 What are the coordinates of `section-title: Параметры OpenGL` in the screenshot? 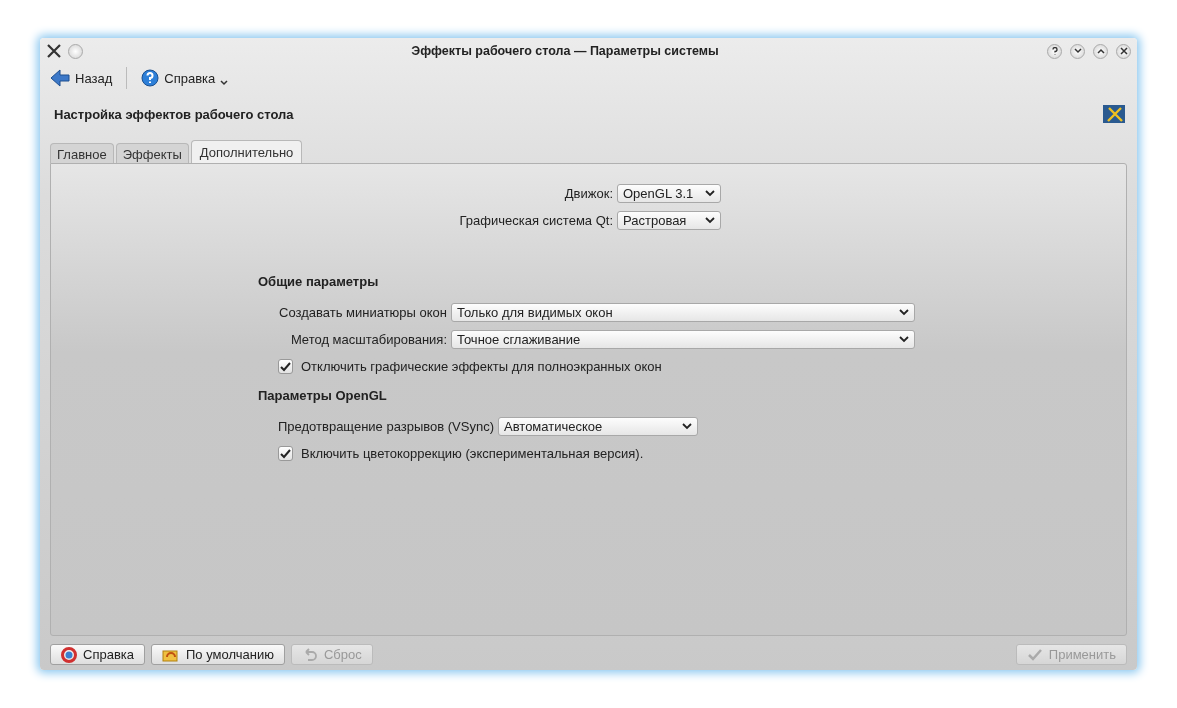 It's located at (323, 395).